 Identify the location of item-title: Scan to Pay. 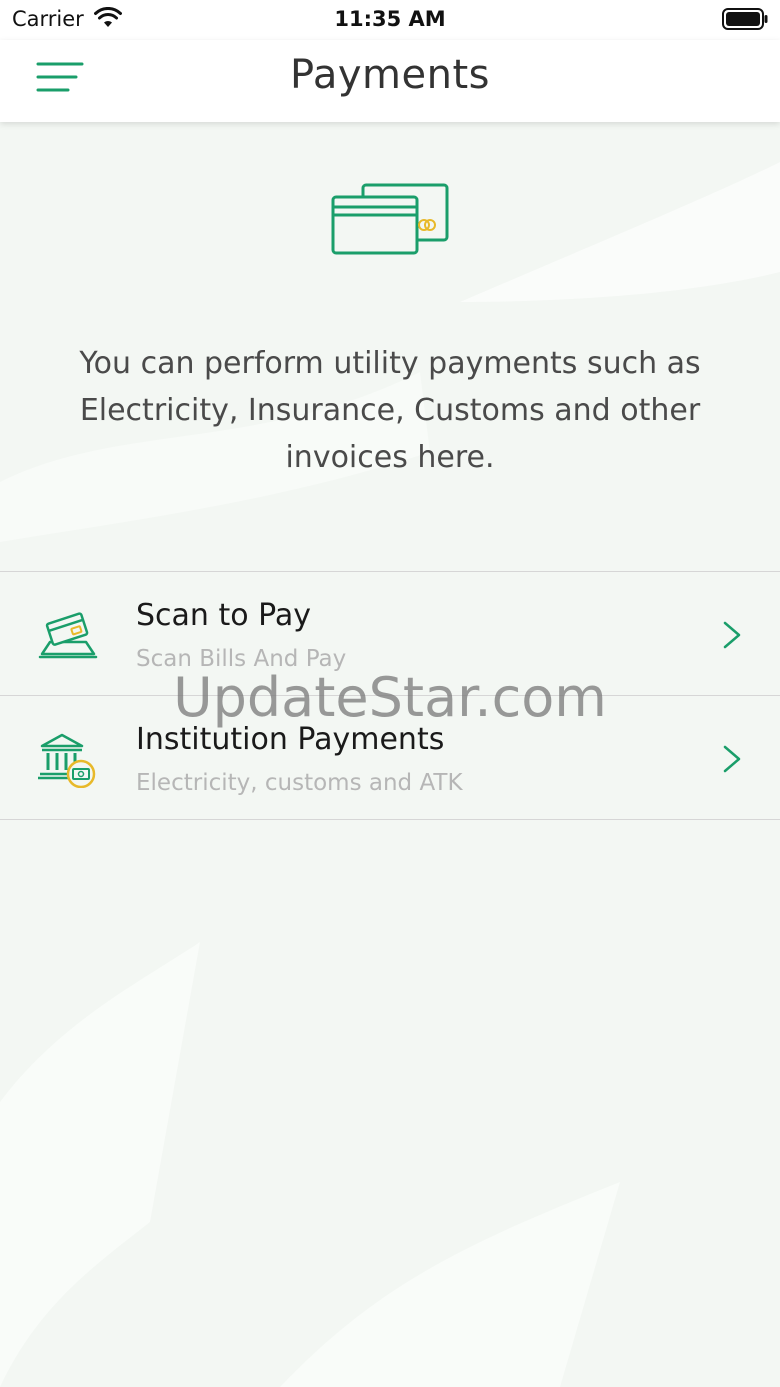
(224, 615).